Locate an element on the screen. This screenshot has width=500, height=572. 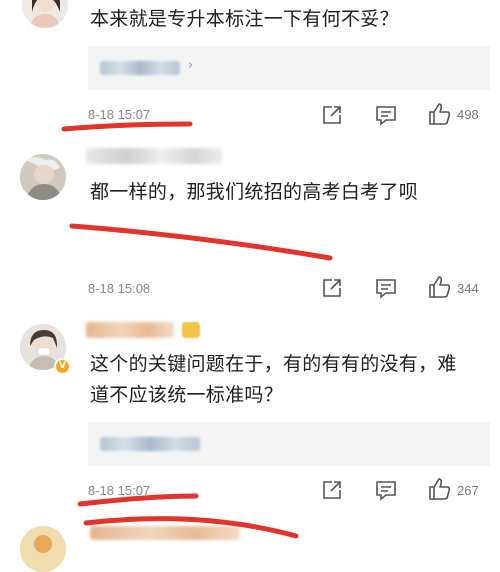
like-count: 498 is located at coordinates (468, 114).